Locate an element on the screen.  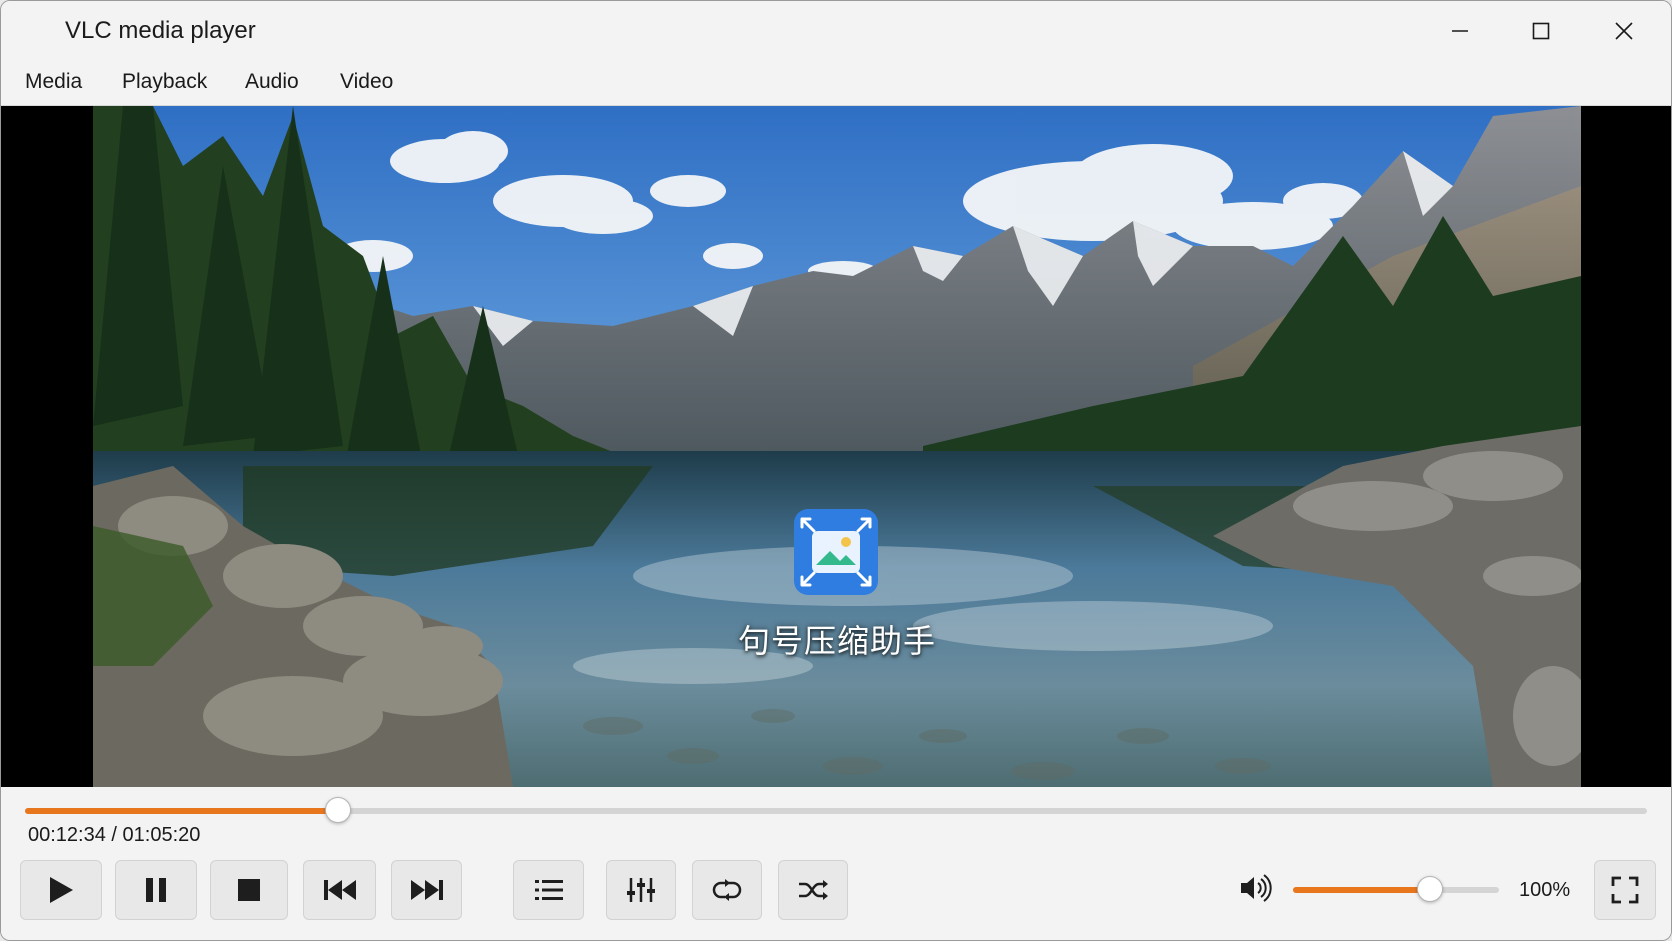
volume-handle is located at coordinates (1429, 889).